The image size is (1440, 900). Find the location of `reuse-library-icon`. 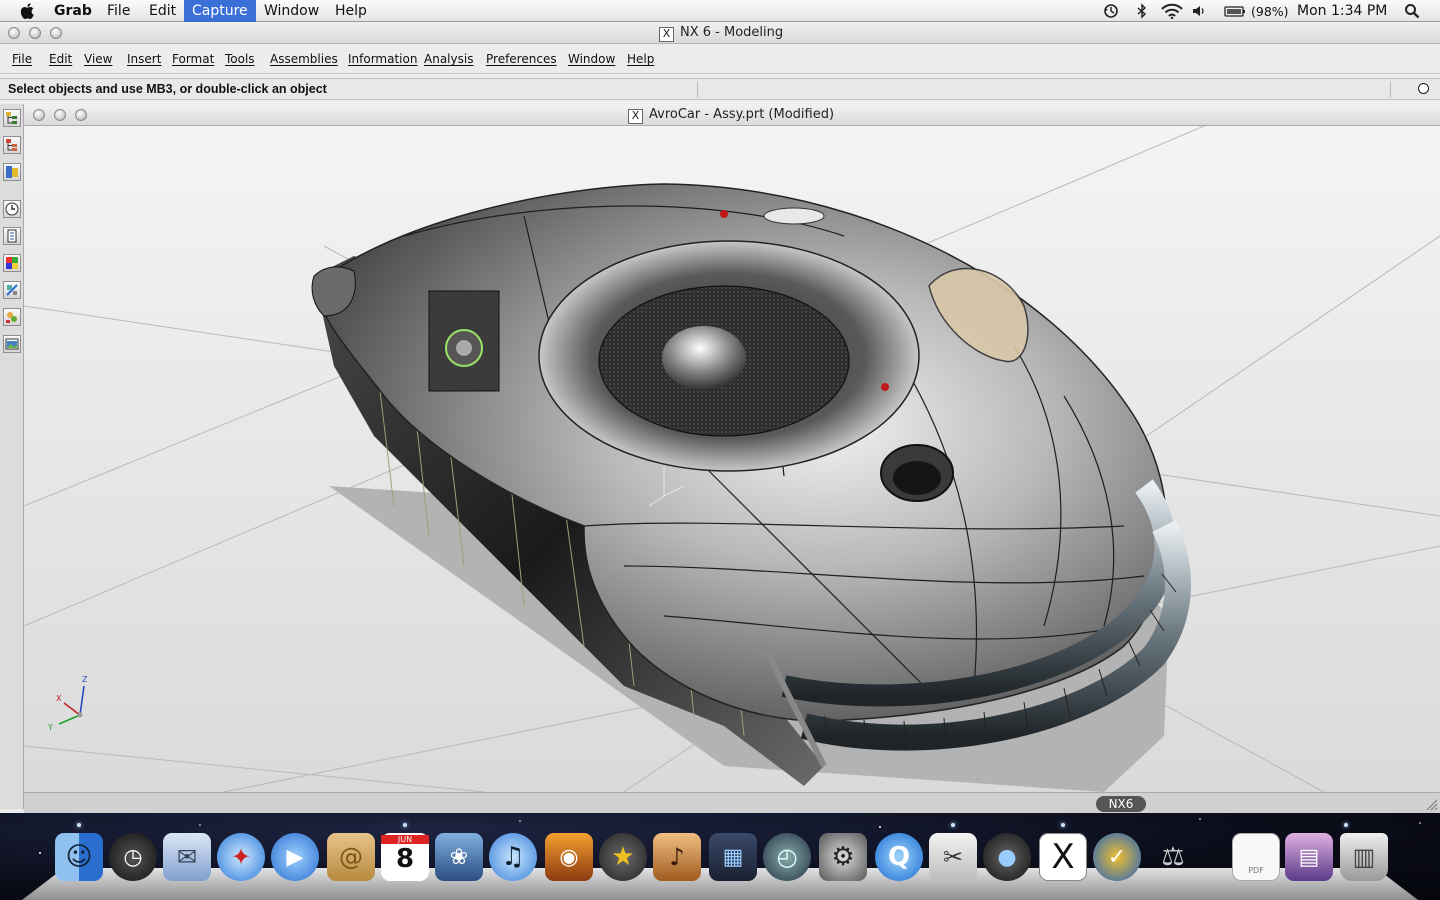

reuse-library-icon is located at coordinates (12, 172).